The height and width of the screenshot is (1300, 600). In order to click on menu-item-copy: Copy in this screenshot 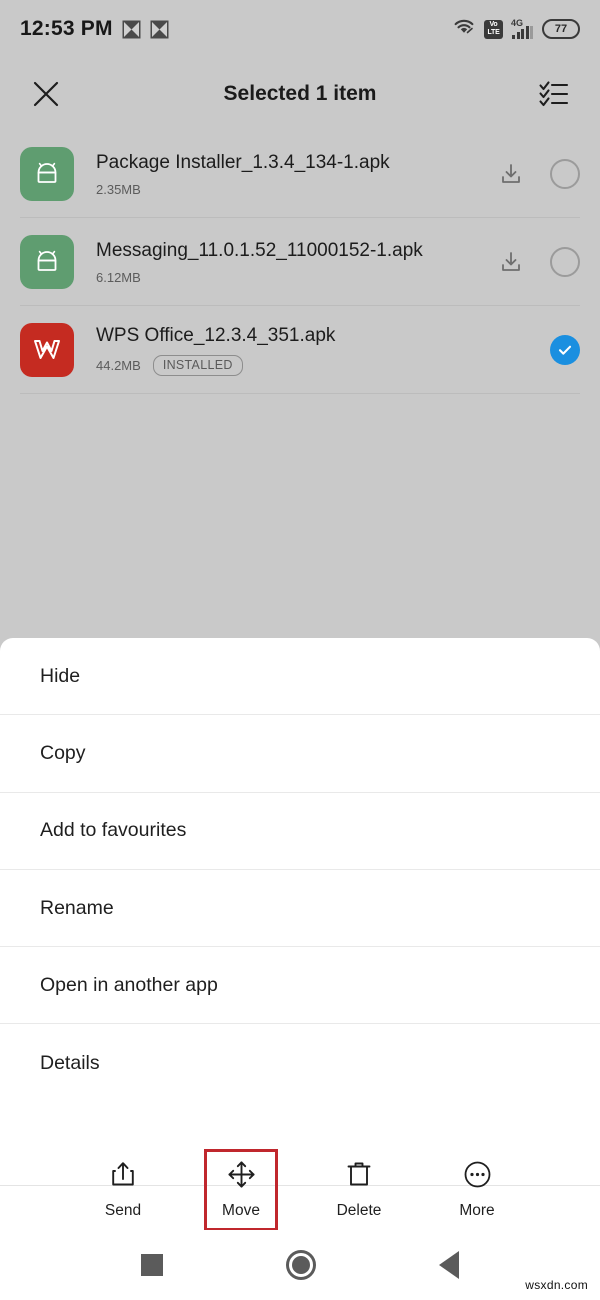, I will do `click(300, 754)`.